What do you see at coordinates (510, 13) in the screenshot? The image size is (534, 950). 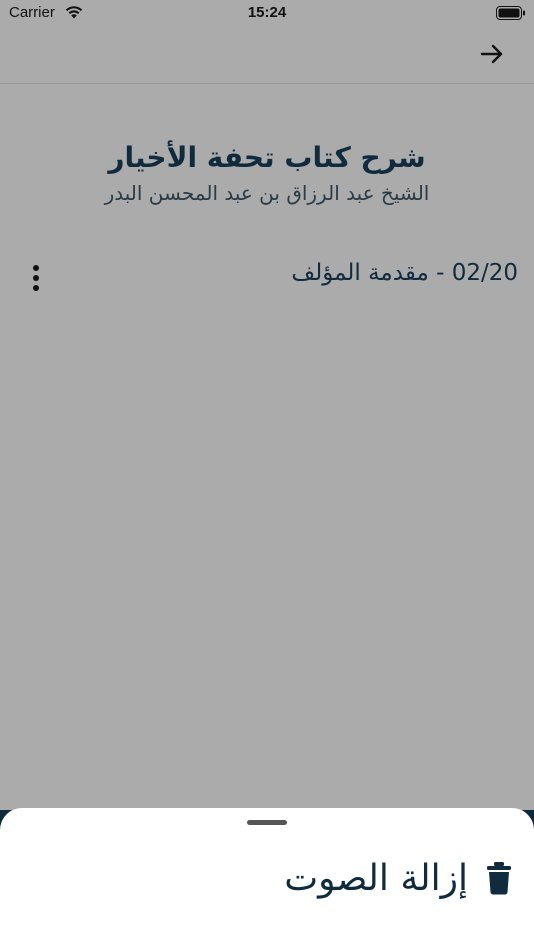 I see `battery-icon` at bounding box center [510, 13].